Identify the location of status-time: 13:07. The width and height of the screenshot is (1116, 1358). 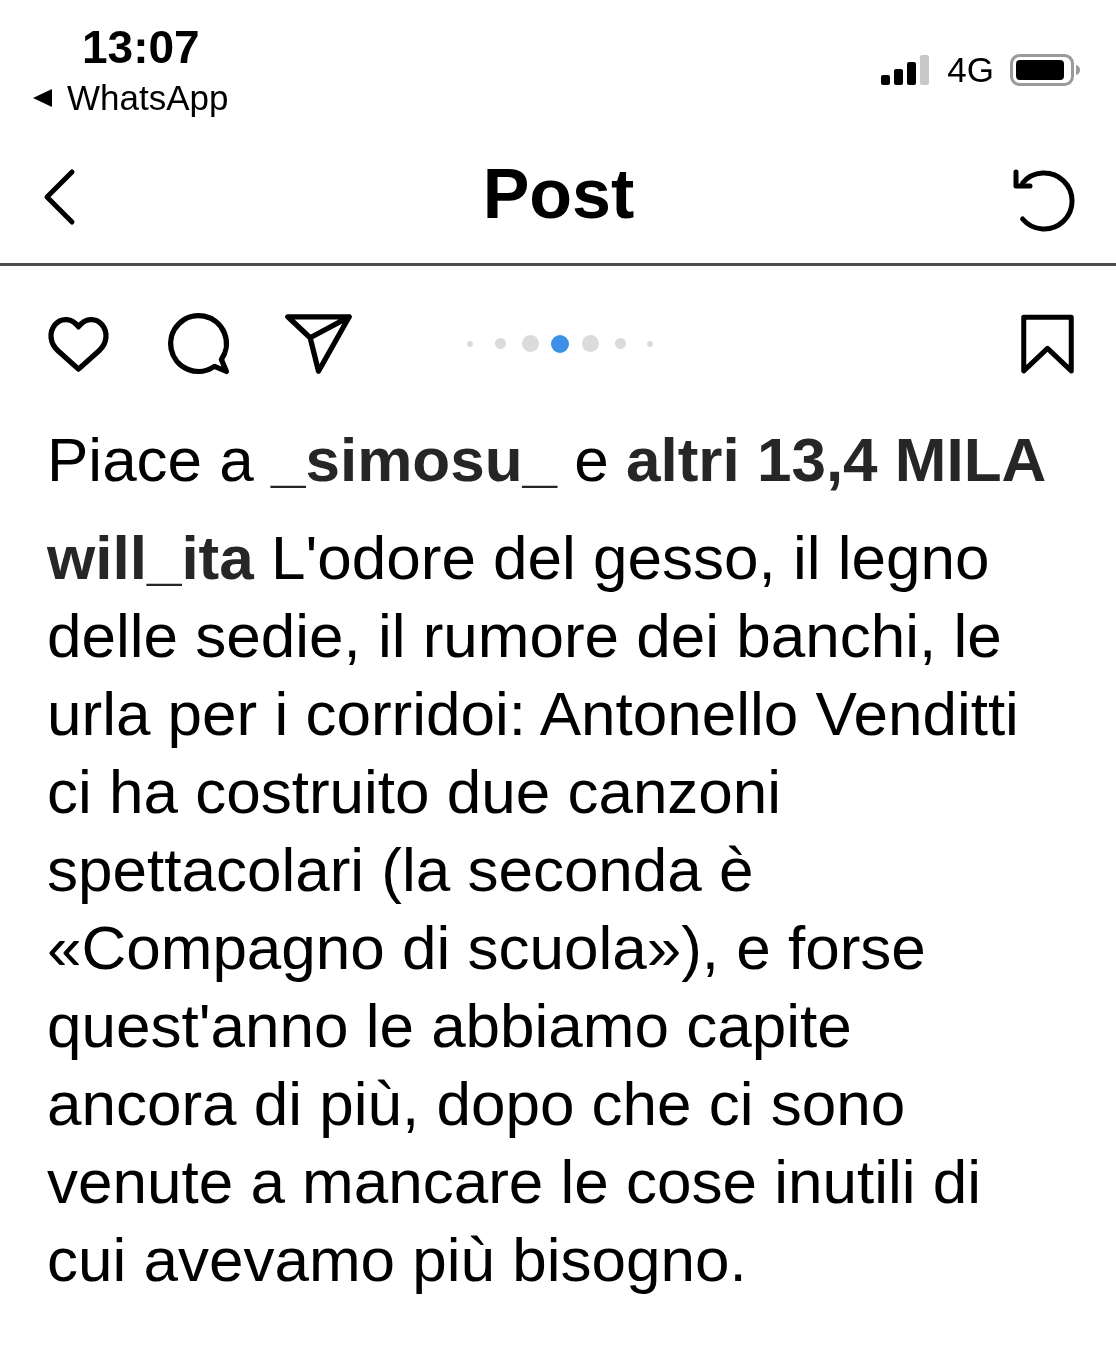
(141, 47).